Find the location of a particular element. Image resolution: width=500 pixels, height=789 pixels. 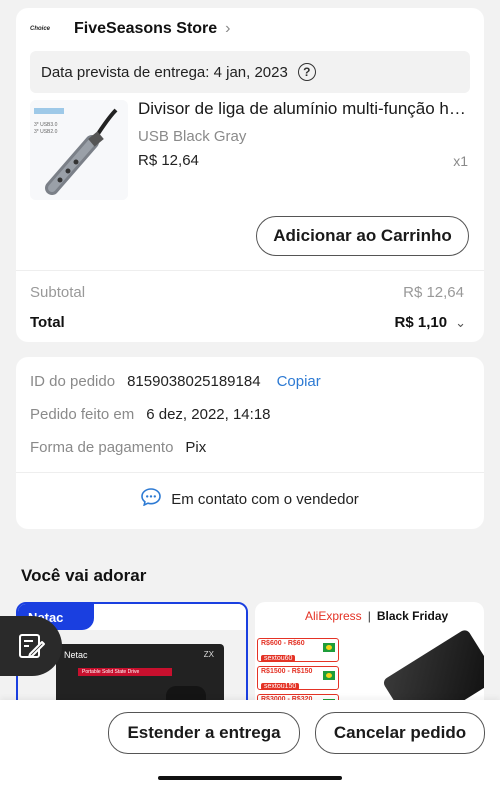

order-date-value: 6 dez, 2022, 14:18 is located at coordinates (208, 414).